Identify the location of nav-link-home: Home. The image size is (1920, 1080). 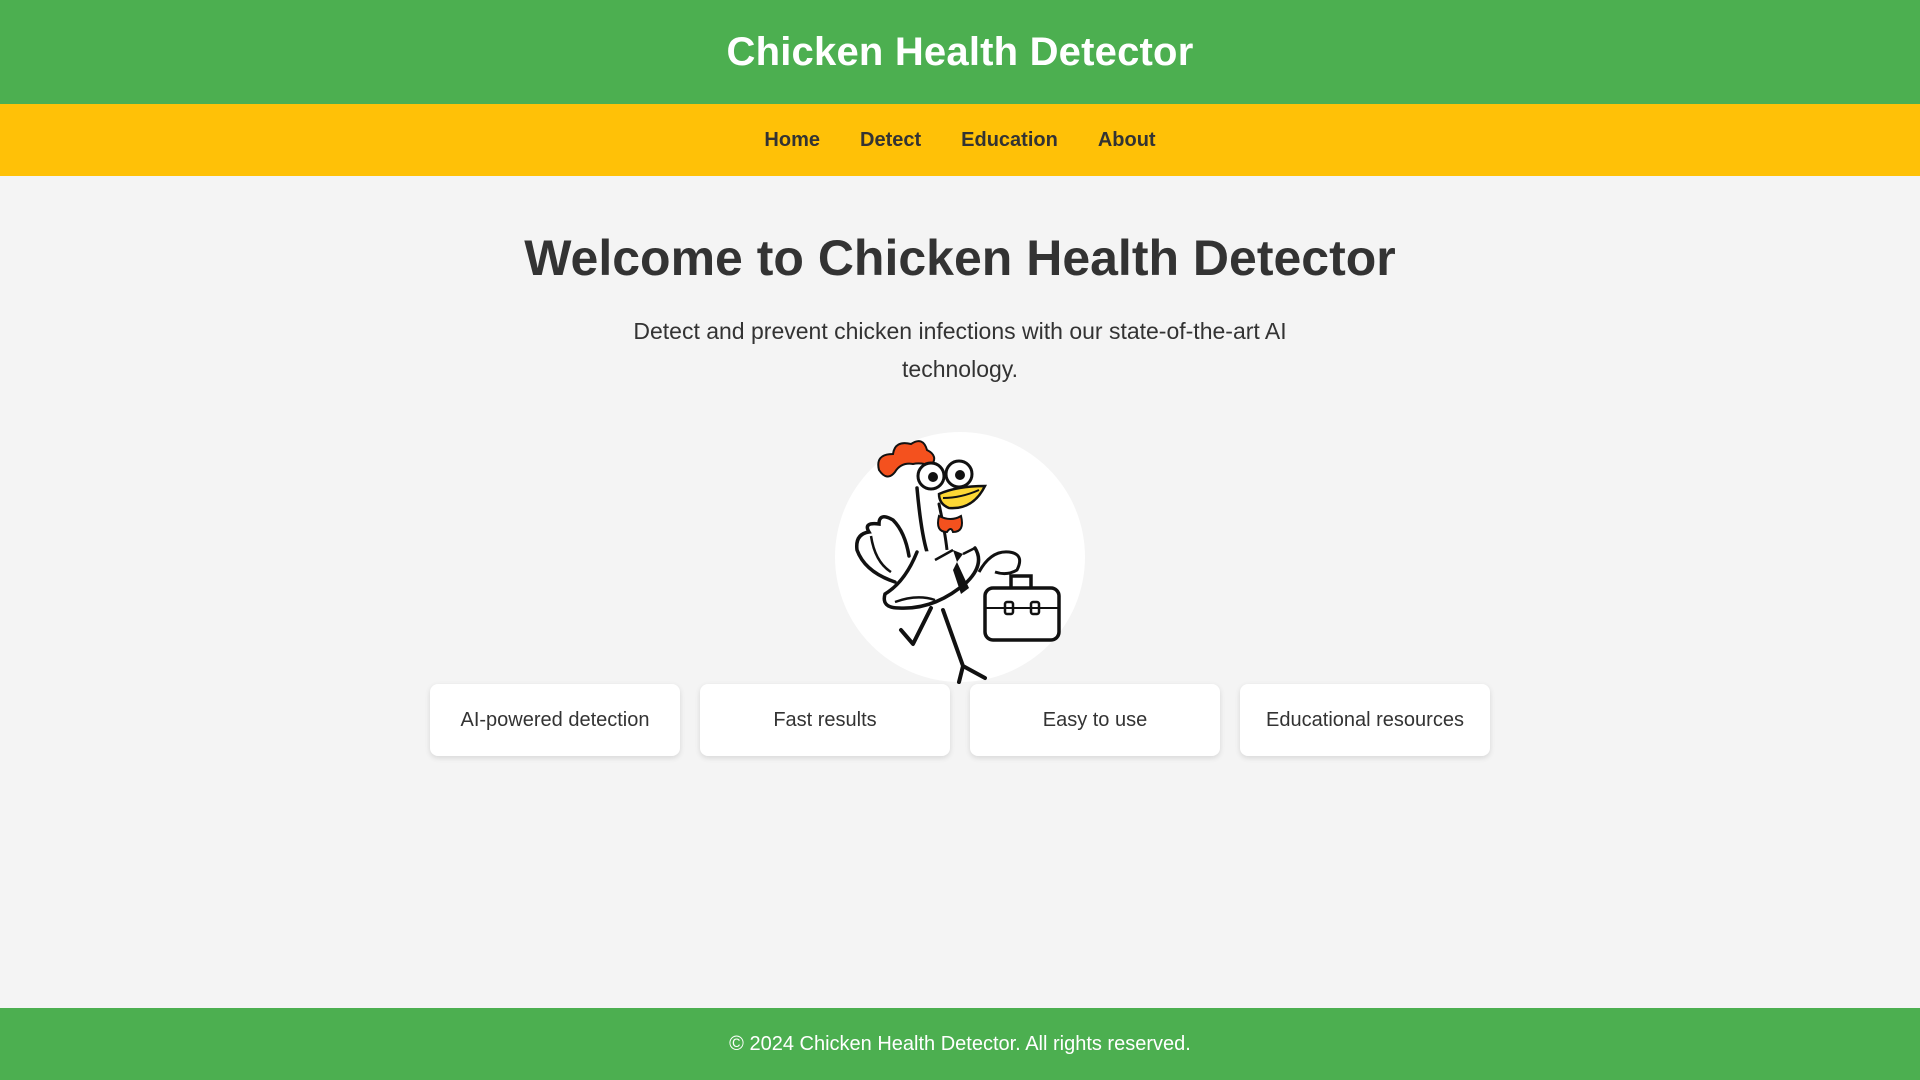
(792, 140).